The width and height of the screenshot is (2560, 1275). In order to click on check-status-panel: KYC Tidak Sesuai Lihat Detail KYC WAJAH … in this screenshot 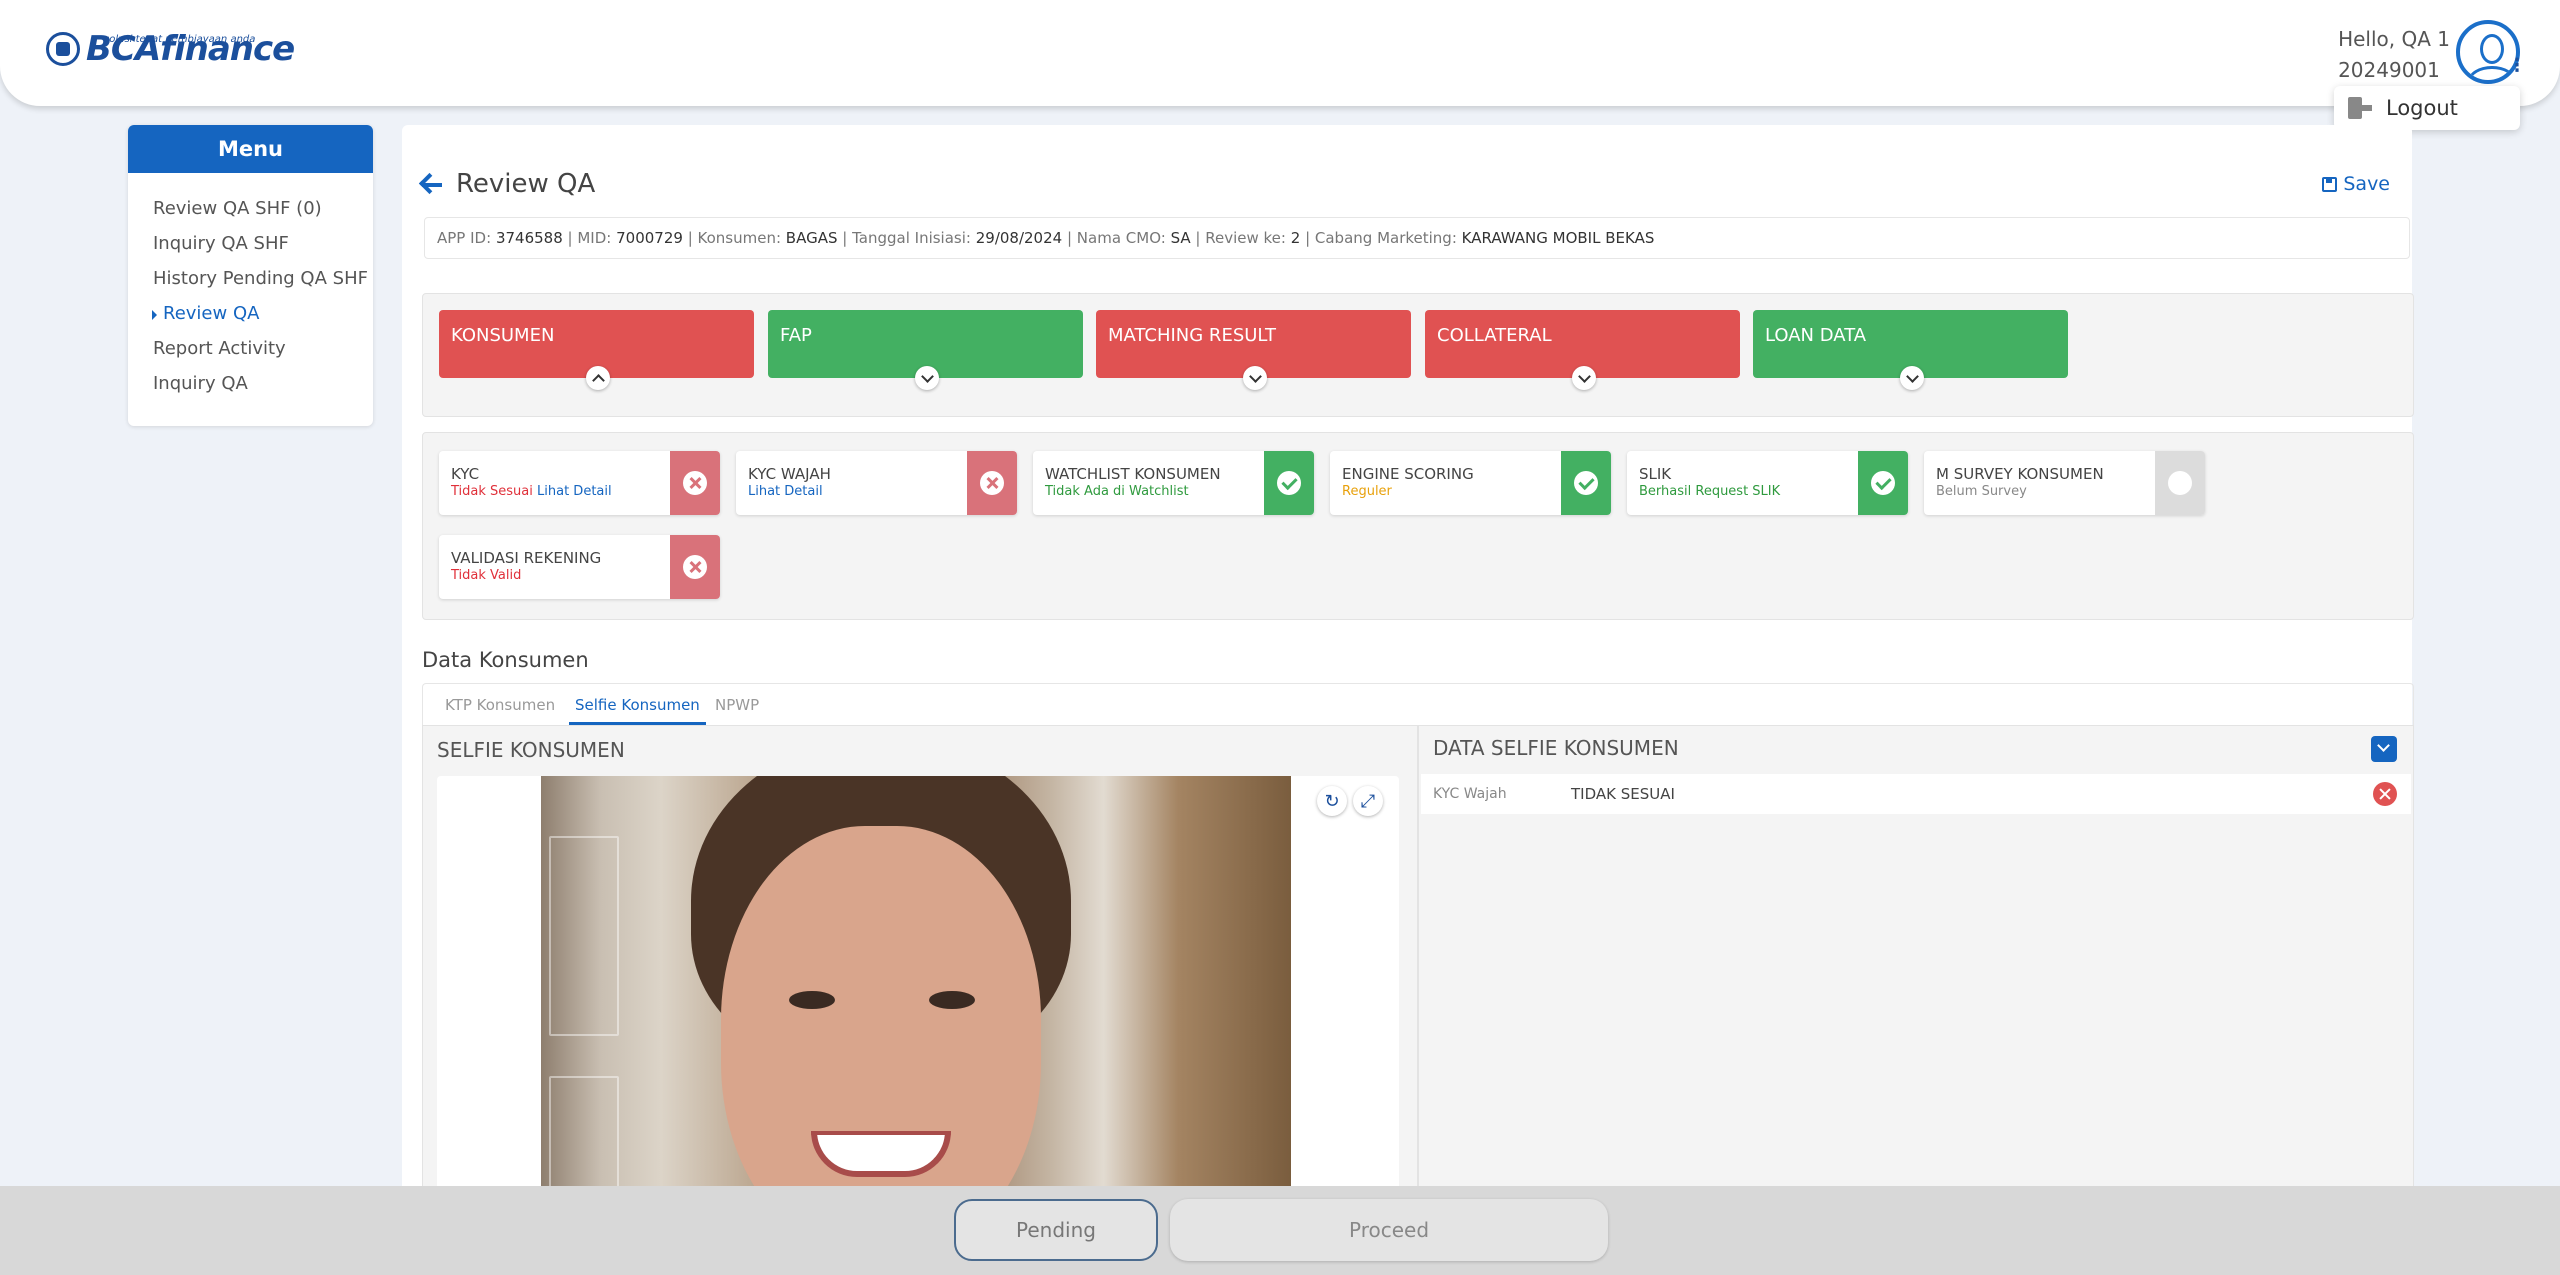, I will do `click(1418, 526)`.